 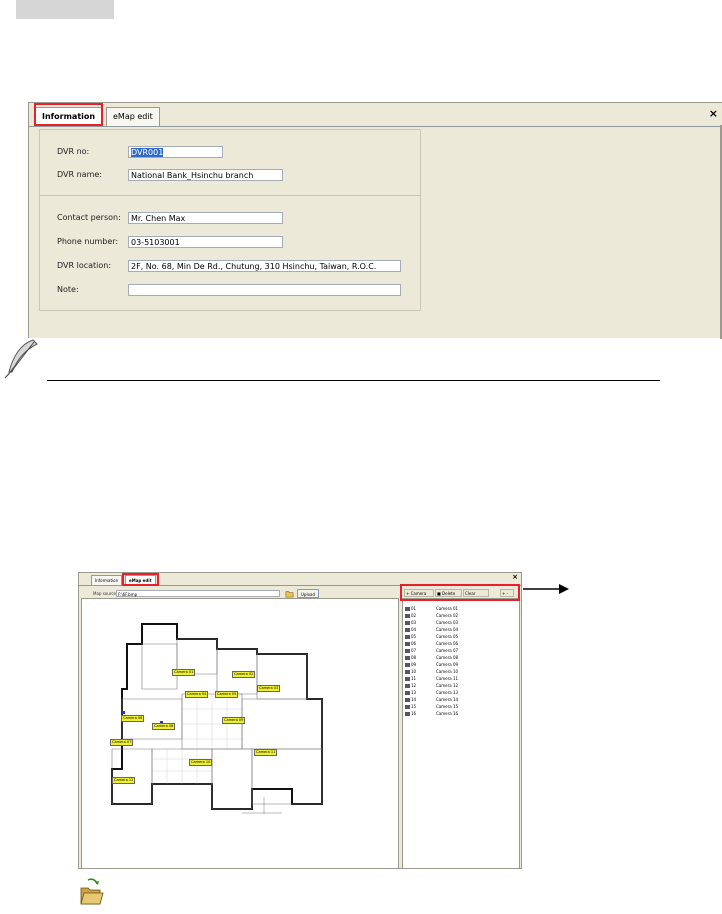 I want to click on map-camera-tag: Camera 11, so click(x=266, y=752).